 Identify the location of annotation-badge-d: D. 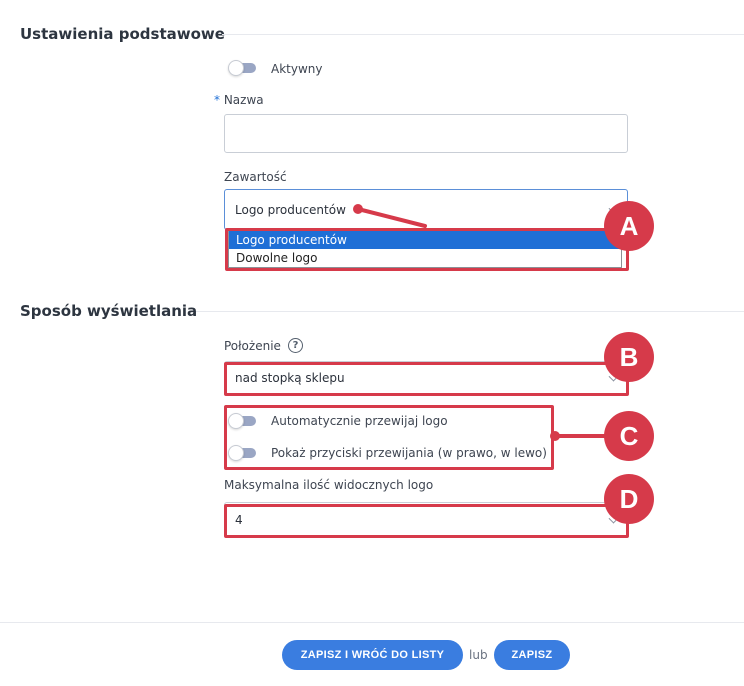
(629, 499).